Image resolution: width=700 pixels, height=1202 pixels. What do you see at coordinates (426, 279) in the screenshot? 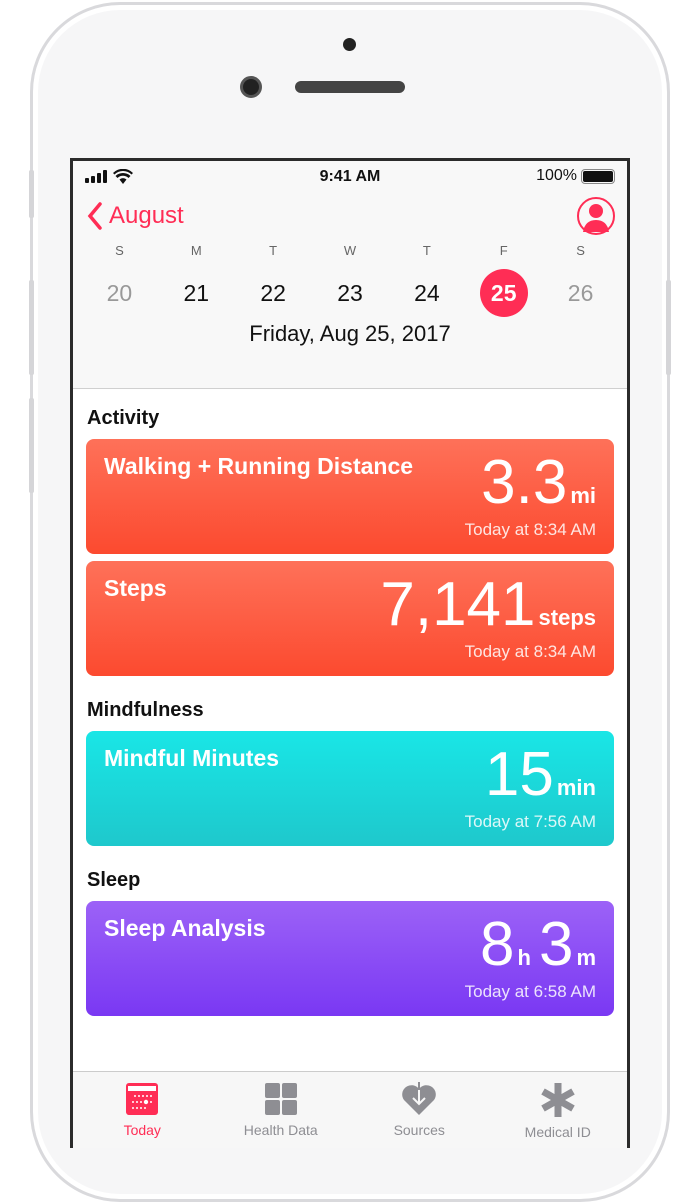
I see `day-thu: T 24` at bounding box center [426, 279].